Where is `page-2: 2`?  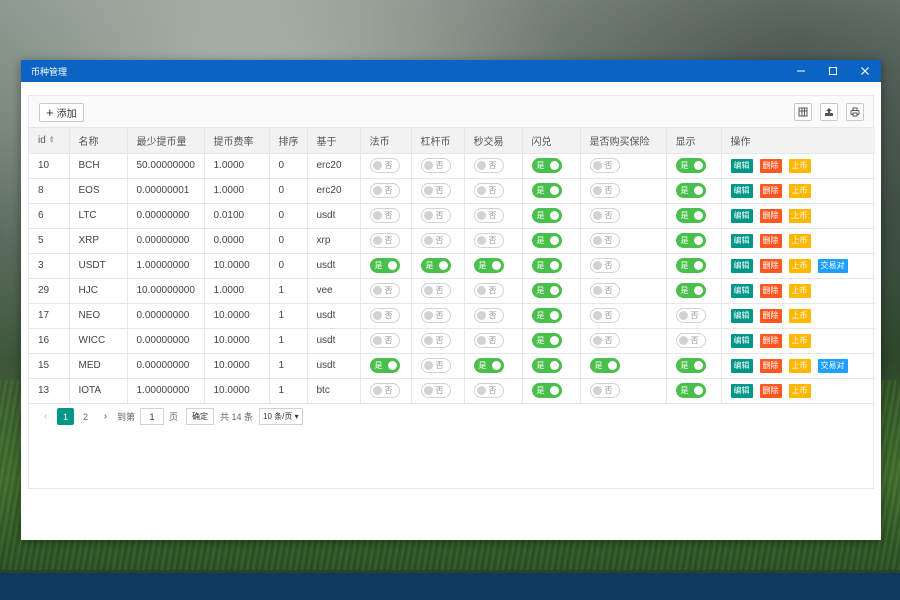 page-2: 2 is located at coordinates (85, 416).